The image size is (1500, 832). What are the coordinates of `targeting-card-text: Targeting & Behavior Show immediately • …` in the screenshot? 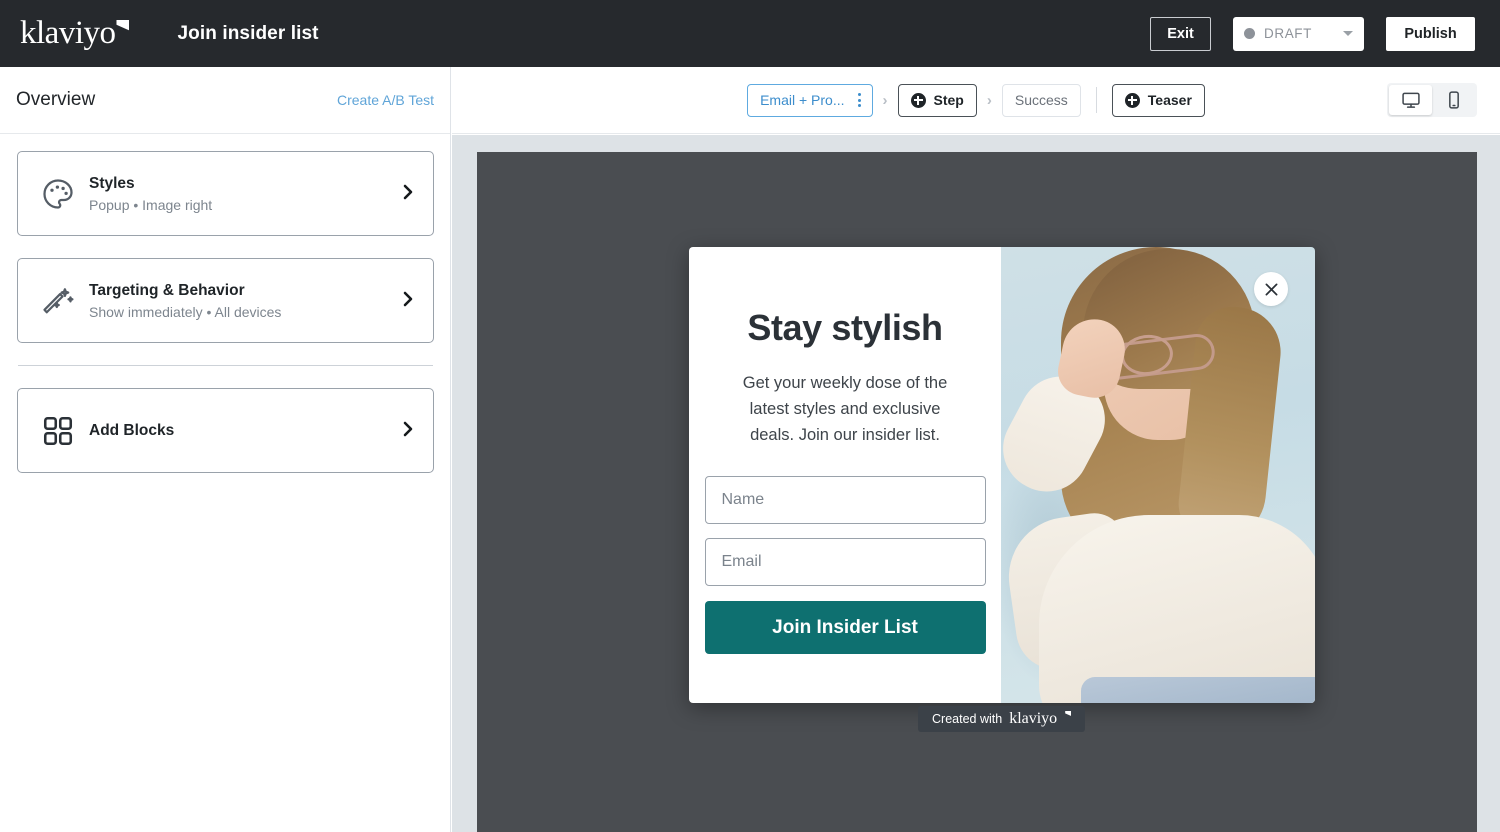 It's located at (245, 301).